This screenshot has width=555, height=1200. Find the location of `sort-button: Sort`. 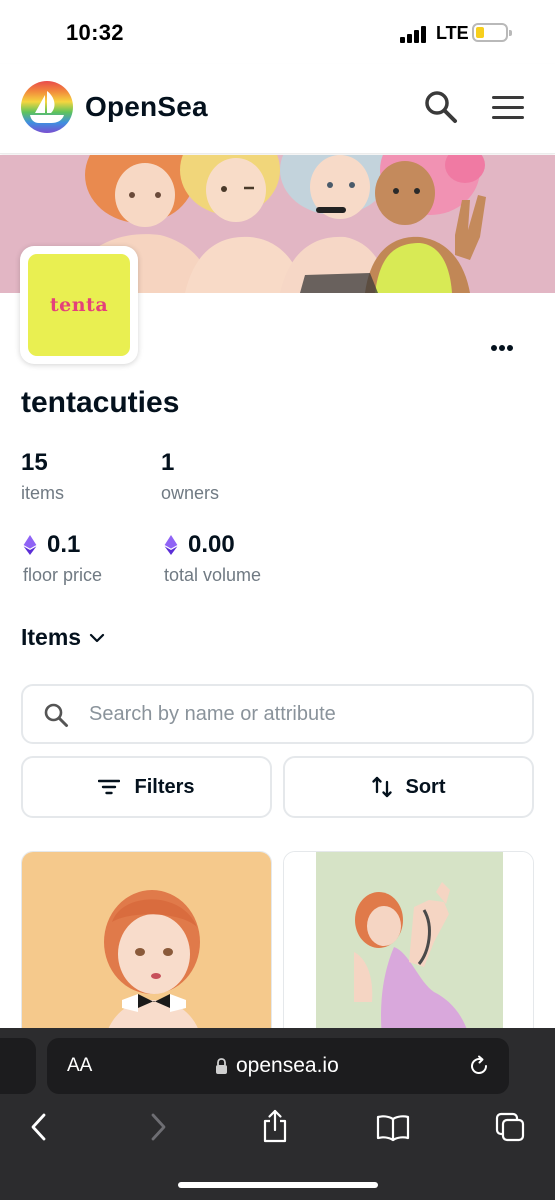

sort-button: Sort is located at coordinates (408, 787).